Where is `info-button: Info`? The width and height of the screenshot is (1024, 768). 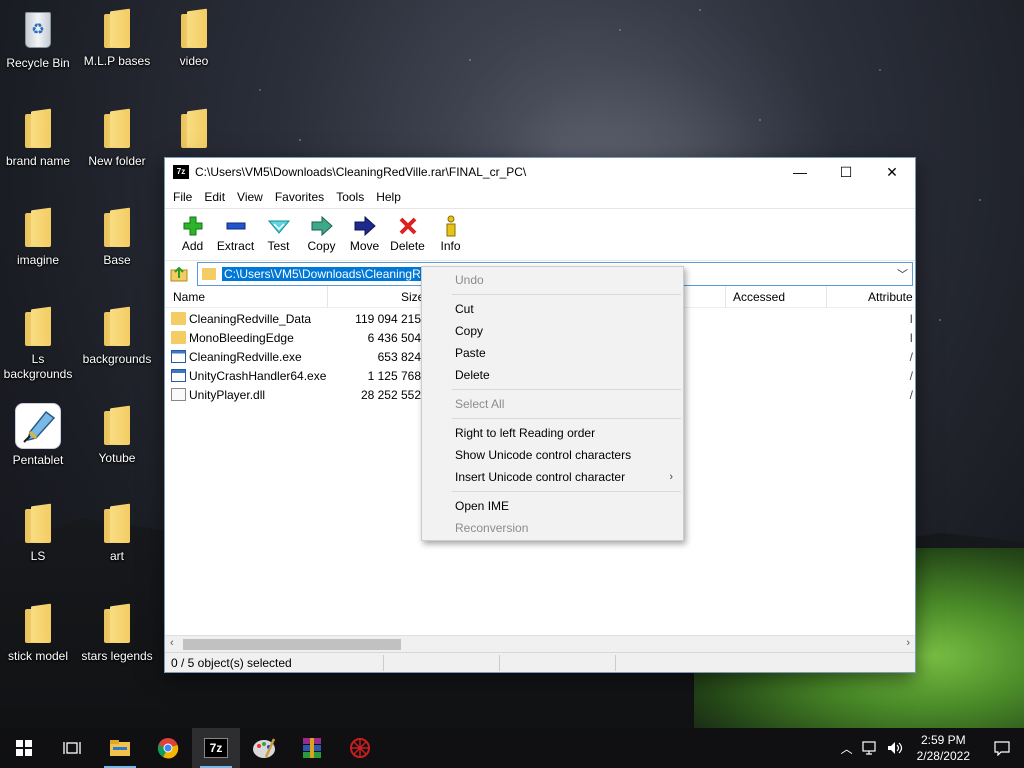 info-button: Info is located at coordinates (450, 233).